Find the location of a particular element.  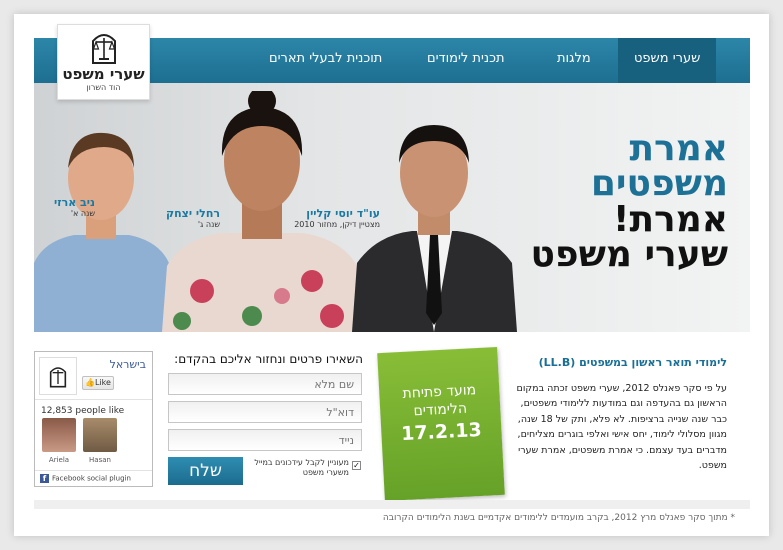

slogan-line: משפטים is located at coordinates (659, 184).